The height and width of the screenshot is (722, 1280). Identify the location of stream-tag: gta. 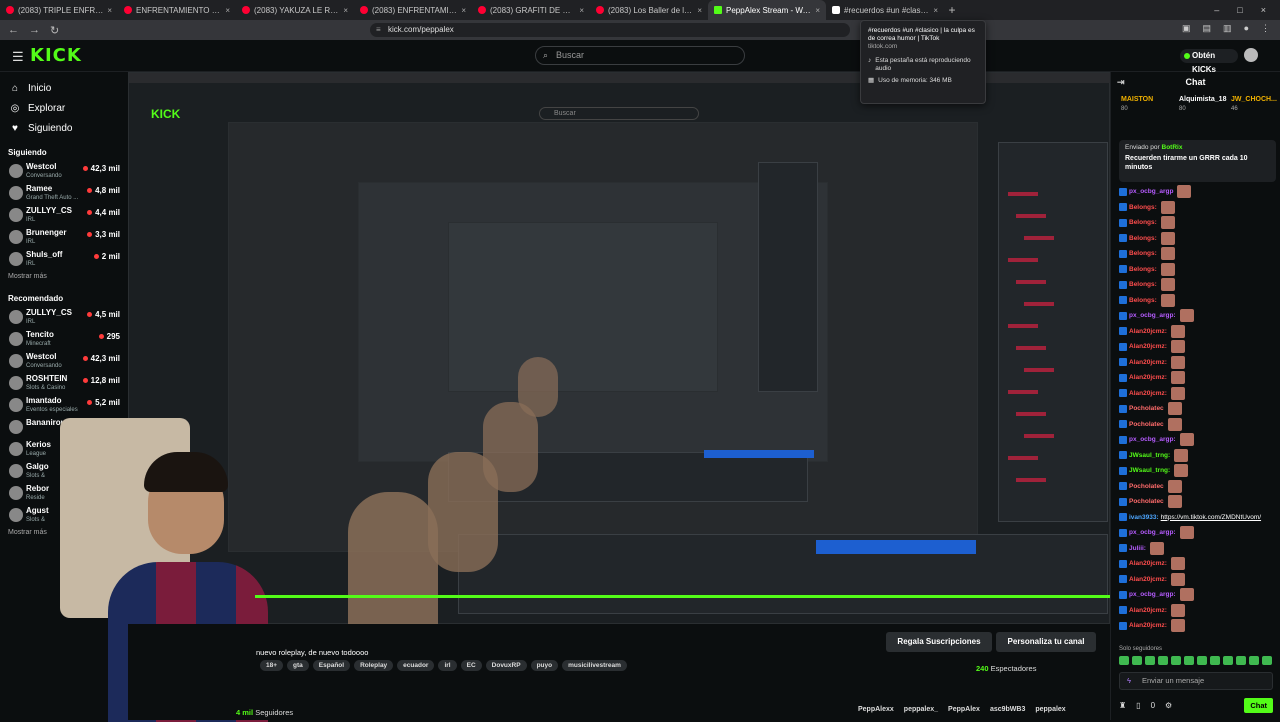
(298, 665).